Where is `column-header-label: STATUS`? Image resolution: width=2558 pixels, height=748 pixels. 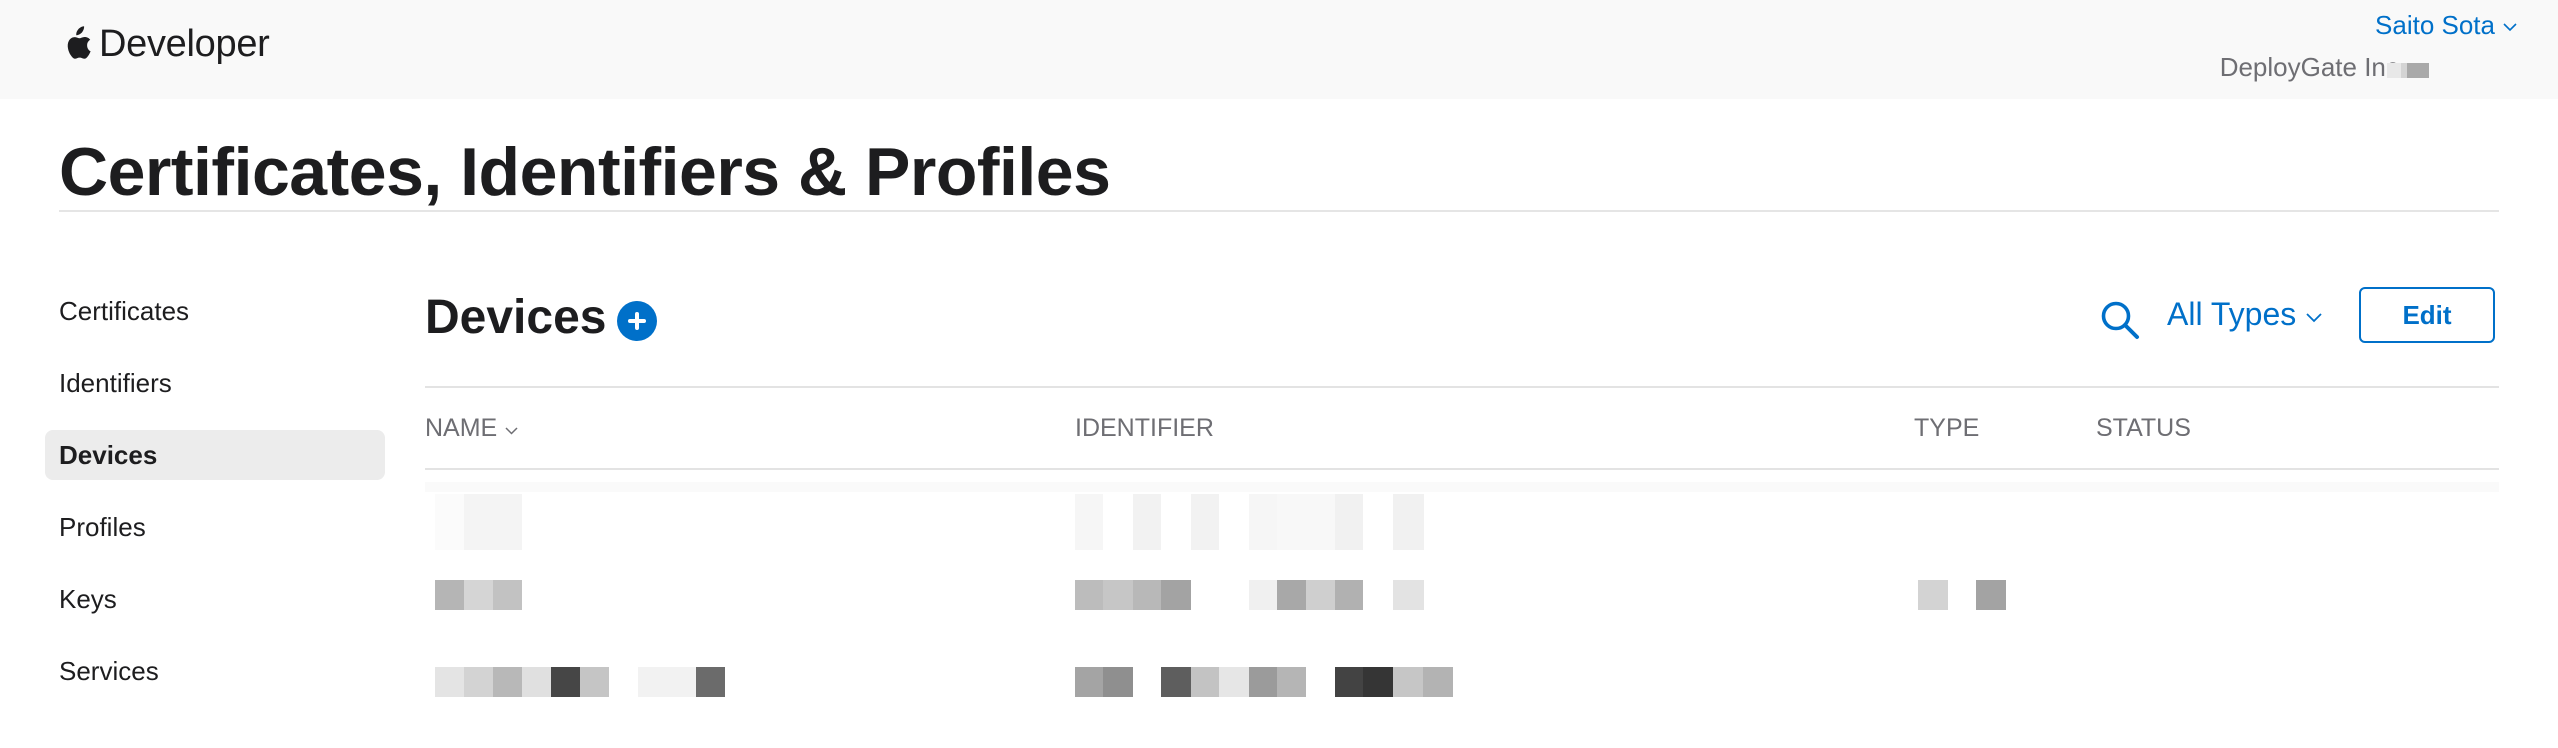 column-header-label: STATUS is located at coordinates (2143, 428).